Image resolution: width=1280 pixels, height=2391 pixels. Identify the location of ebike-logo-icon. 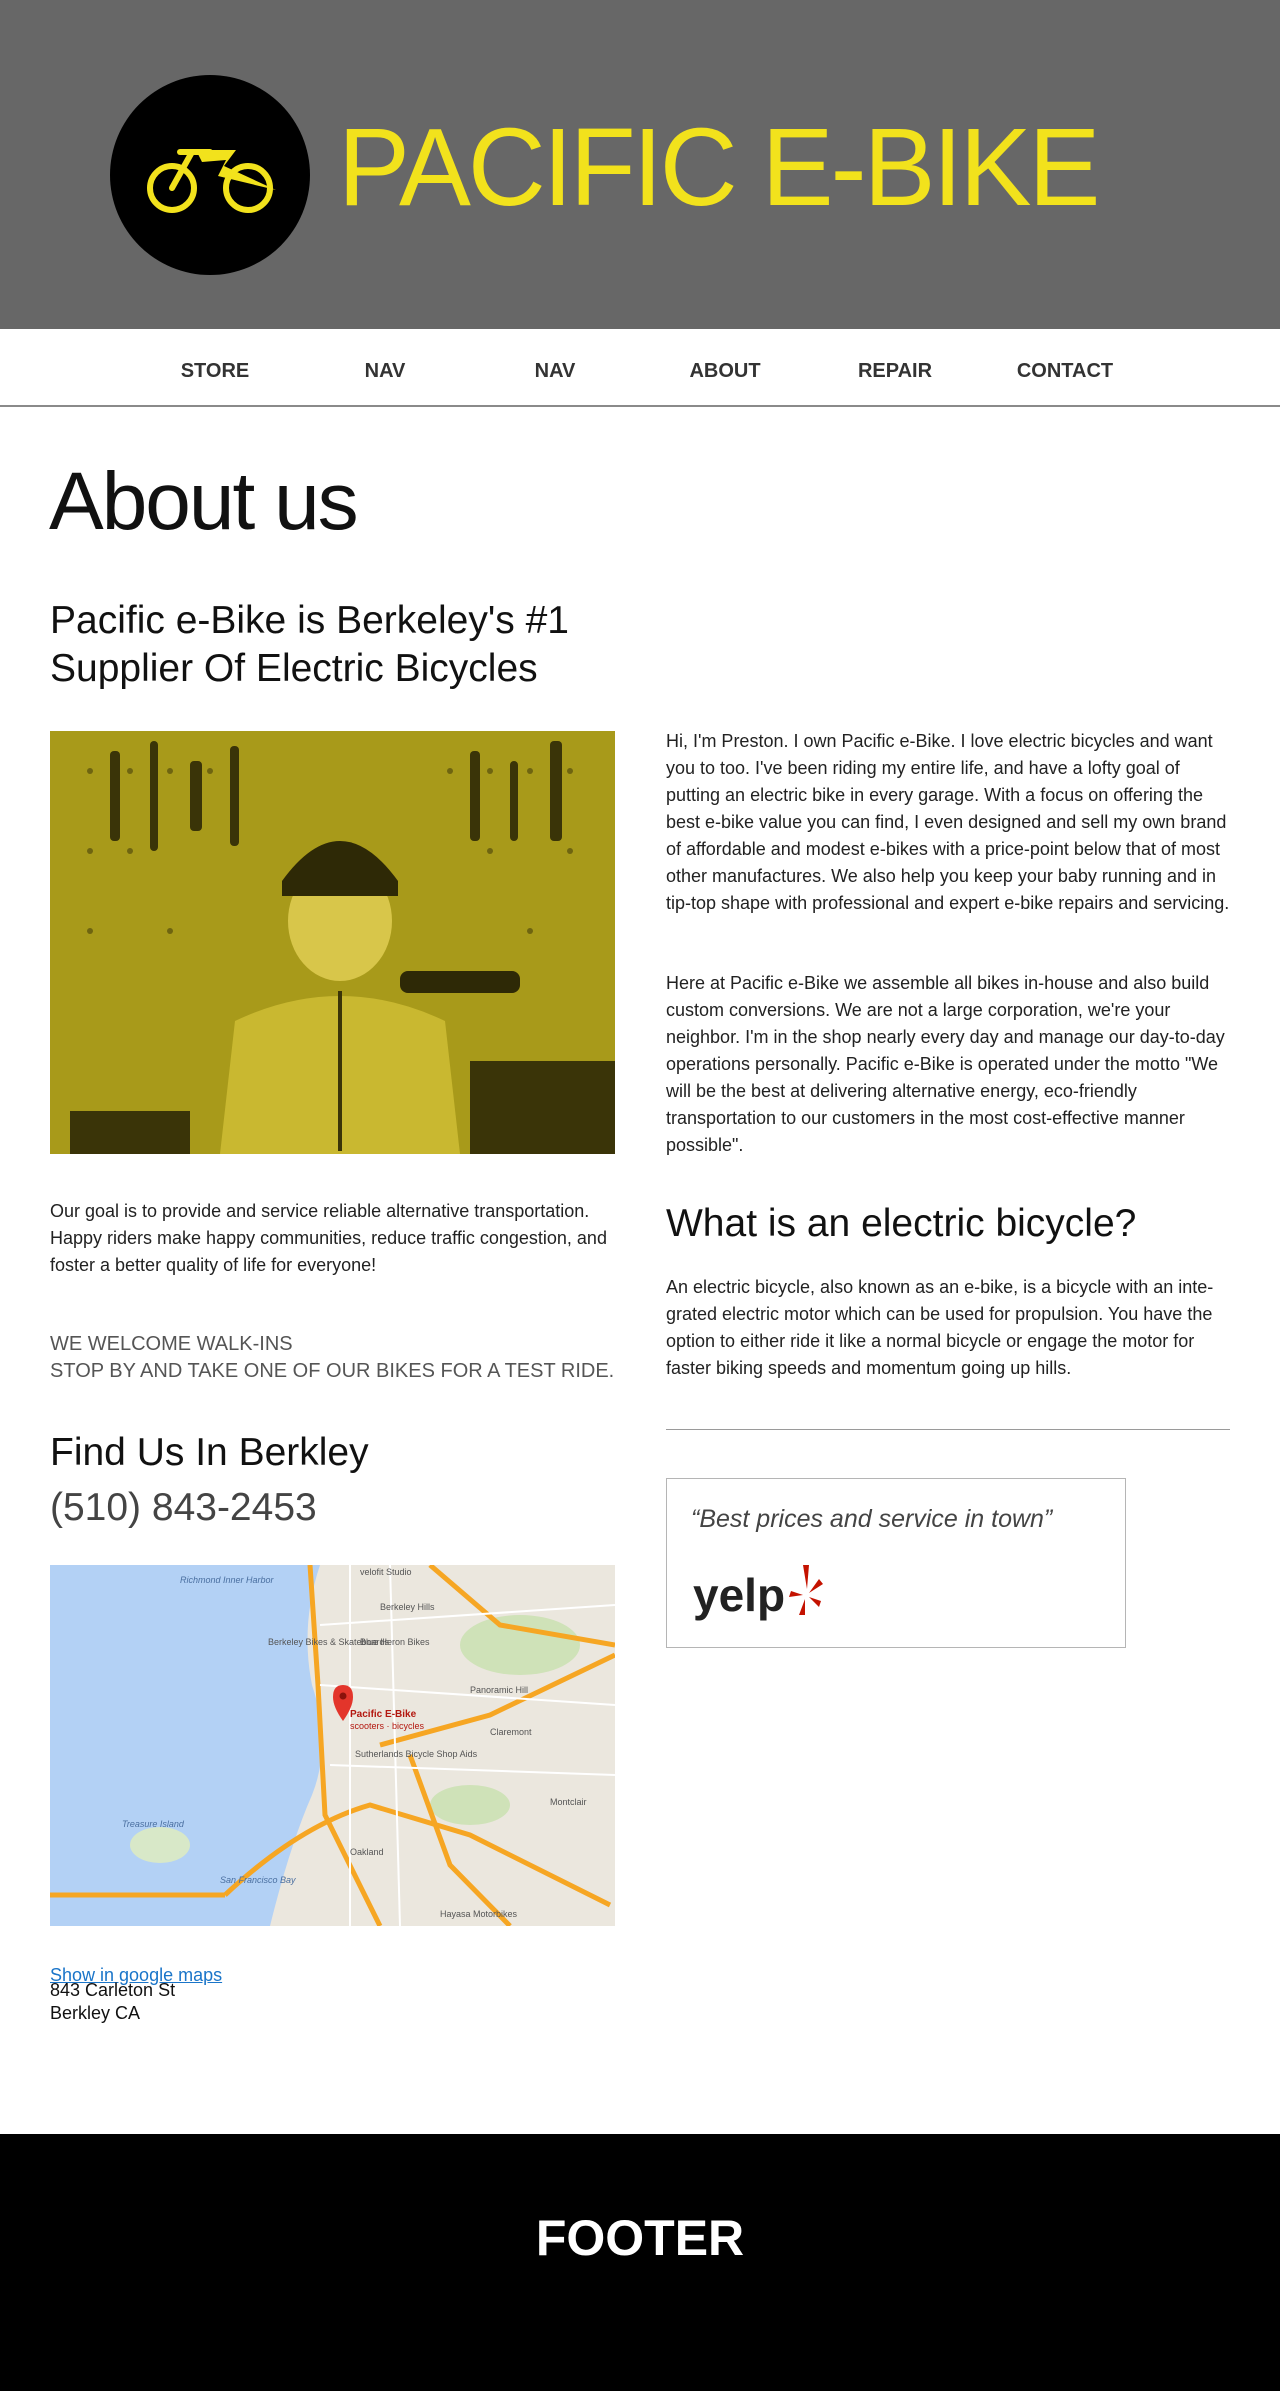
(211, 181).